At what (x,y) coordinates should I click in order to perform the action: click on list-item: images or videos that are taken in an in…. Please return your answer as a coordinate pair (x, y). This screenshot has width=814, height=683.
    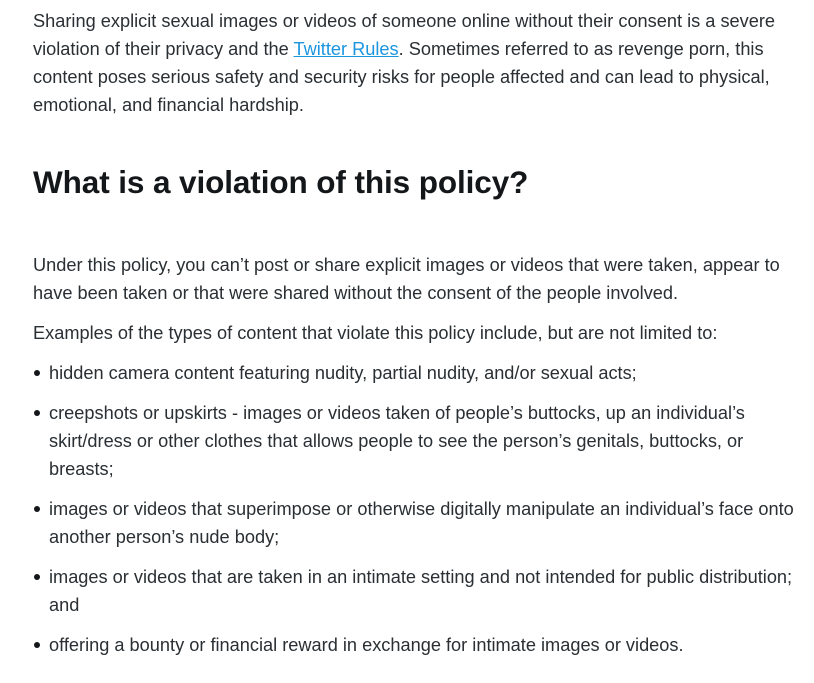
    Looking at the image, I should click on (417, 591).